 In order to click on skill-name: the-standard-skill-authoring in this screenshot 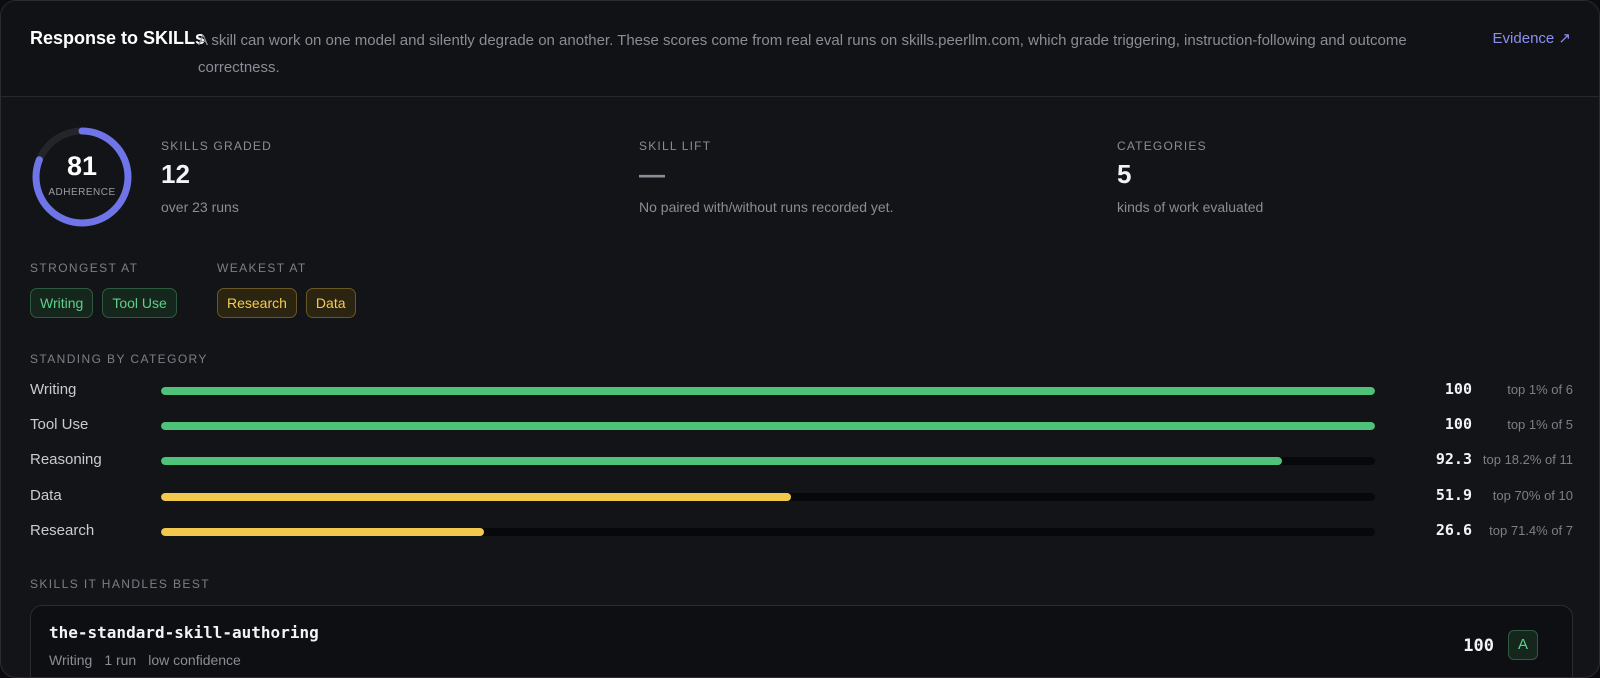, I will do `click(184, 632)`.